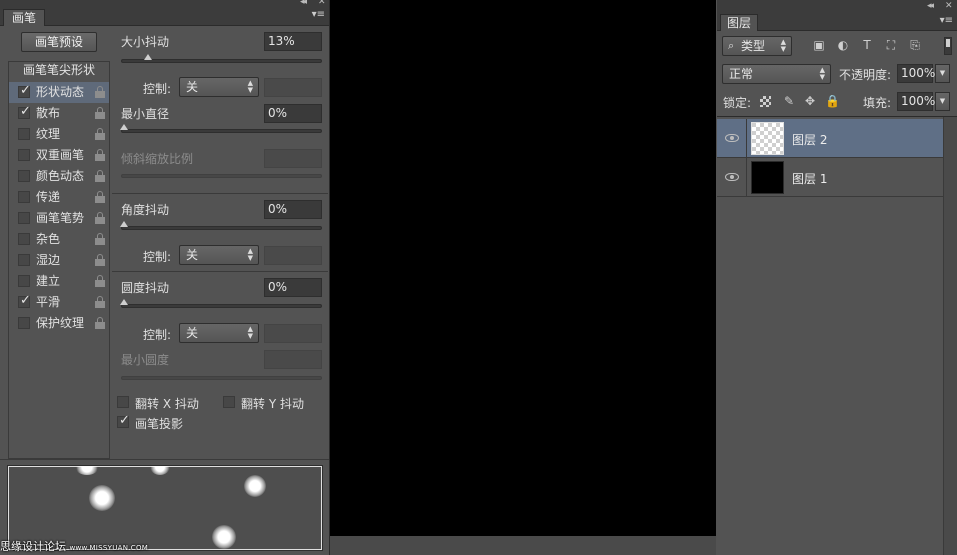 This screenshot has width=957, height=555. I want to click on option-protect-texture: 保护纹理, so click(59, 323).